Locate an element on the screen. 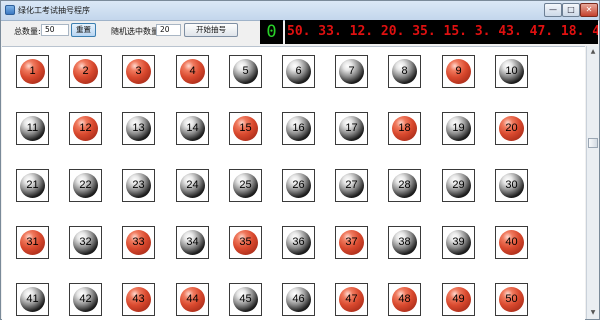 Image resolution: width=600 pixels, height=320 pixels. app-icon is located at coordinates (10, 10).